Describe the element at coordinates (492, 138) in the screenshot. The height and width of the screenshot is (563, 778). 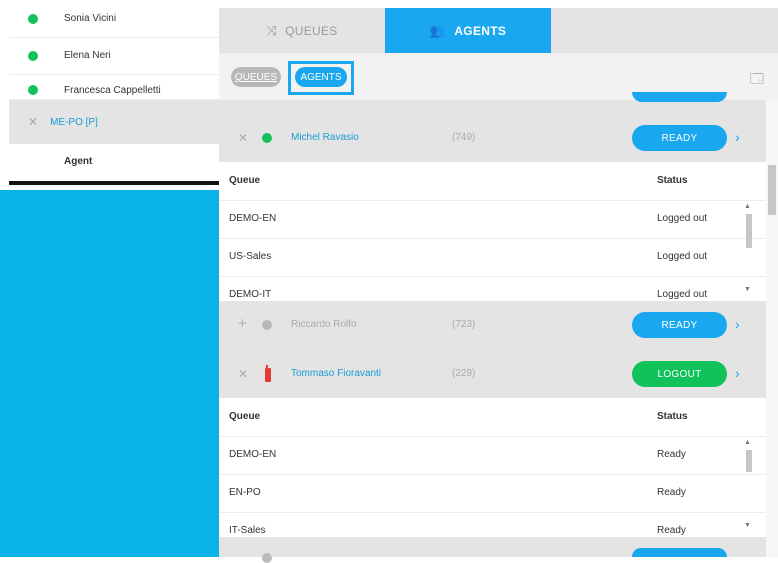
I see `agent-row: ✕ Michel Ravasio (749) READY ›` at that location.